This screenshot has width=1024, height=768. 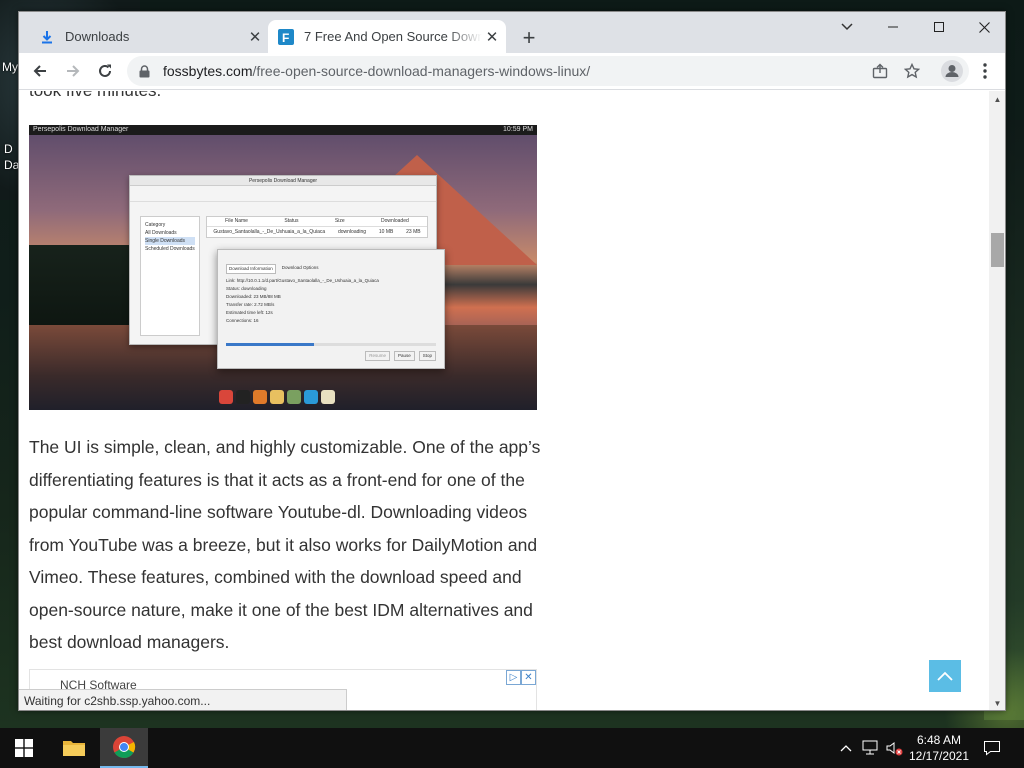 I want to click on image-dialog-line: Downloaded: 23 MB/88 MB, so click(x=253, y=296).